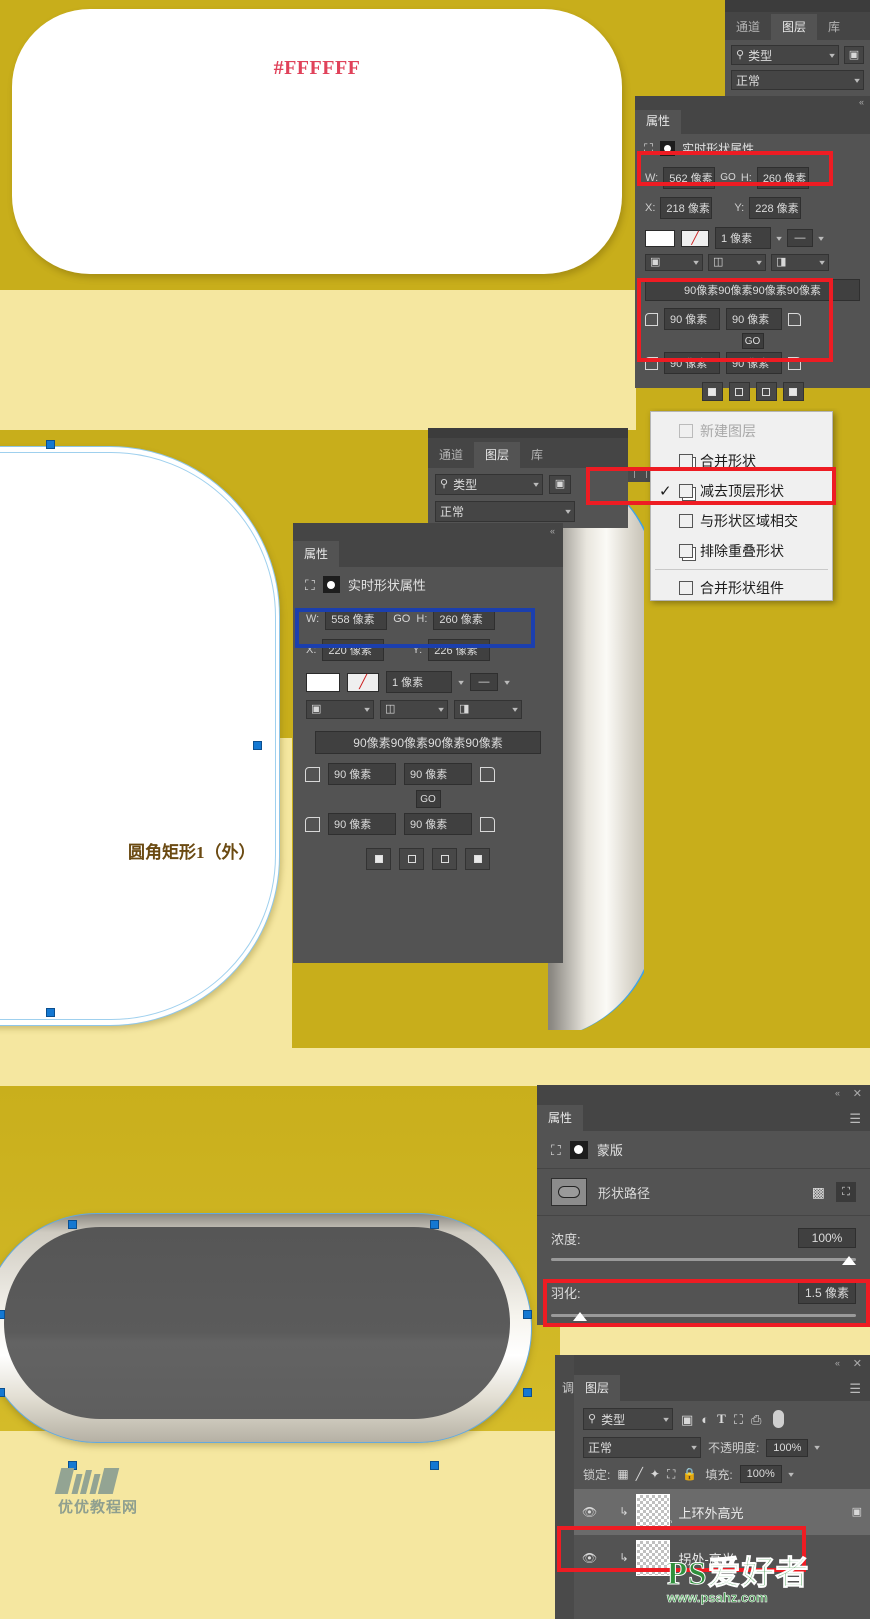  What do you see at coordinates (353, 650) in the screenshot?
I see `x-input: 220 像素` at bounding box center [353, 650].